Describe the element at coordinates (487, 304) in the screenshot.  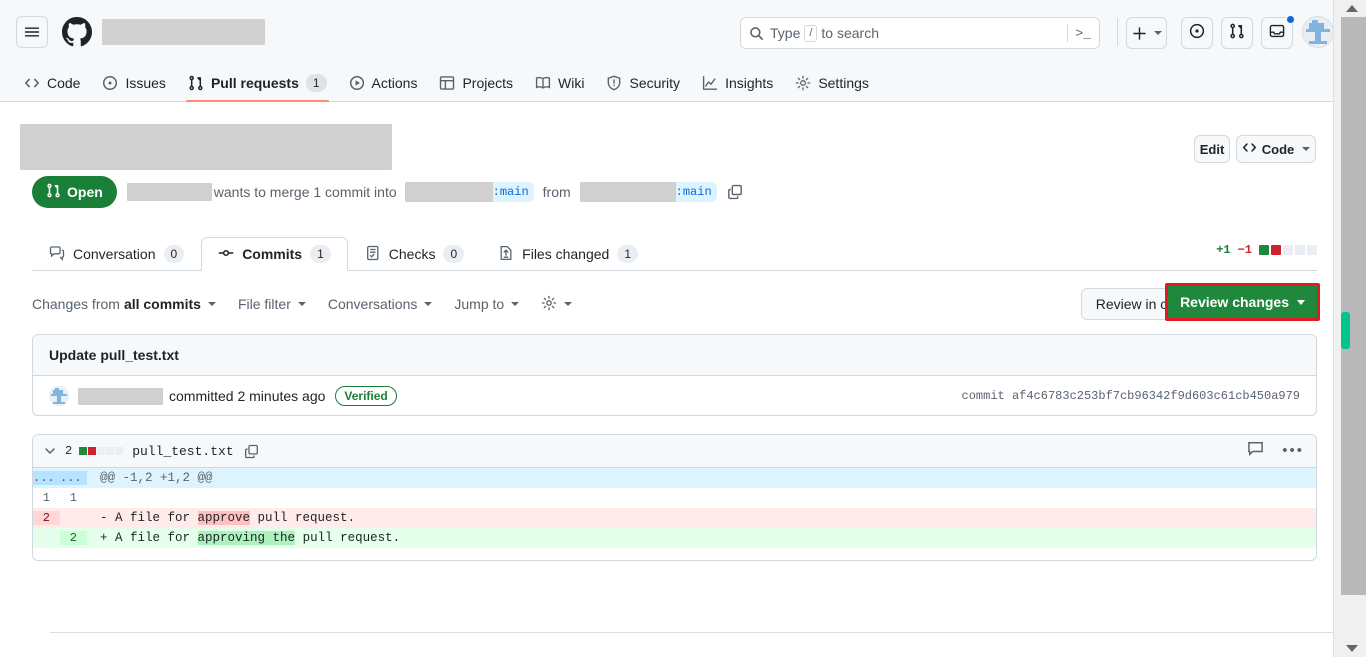
I see `jump-to-dropdown: Jump to` at that location.